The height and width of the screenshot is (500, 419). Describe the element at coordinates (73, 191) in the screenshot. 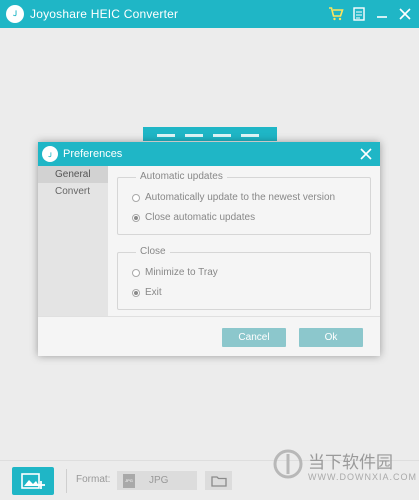

I see `sidebar-item-convert: Convert` at that location.